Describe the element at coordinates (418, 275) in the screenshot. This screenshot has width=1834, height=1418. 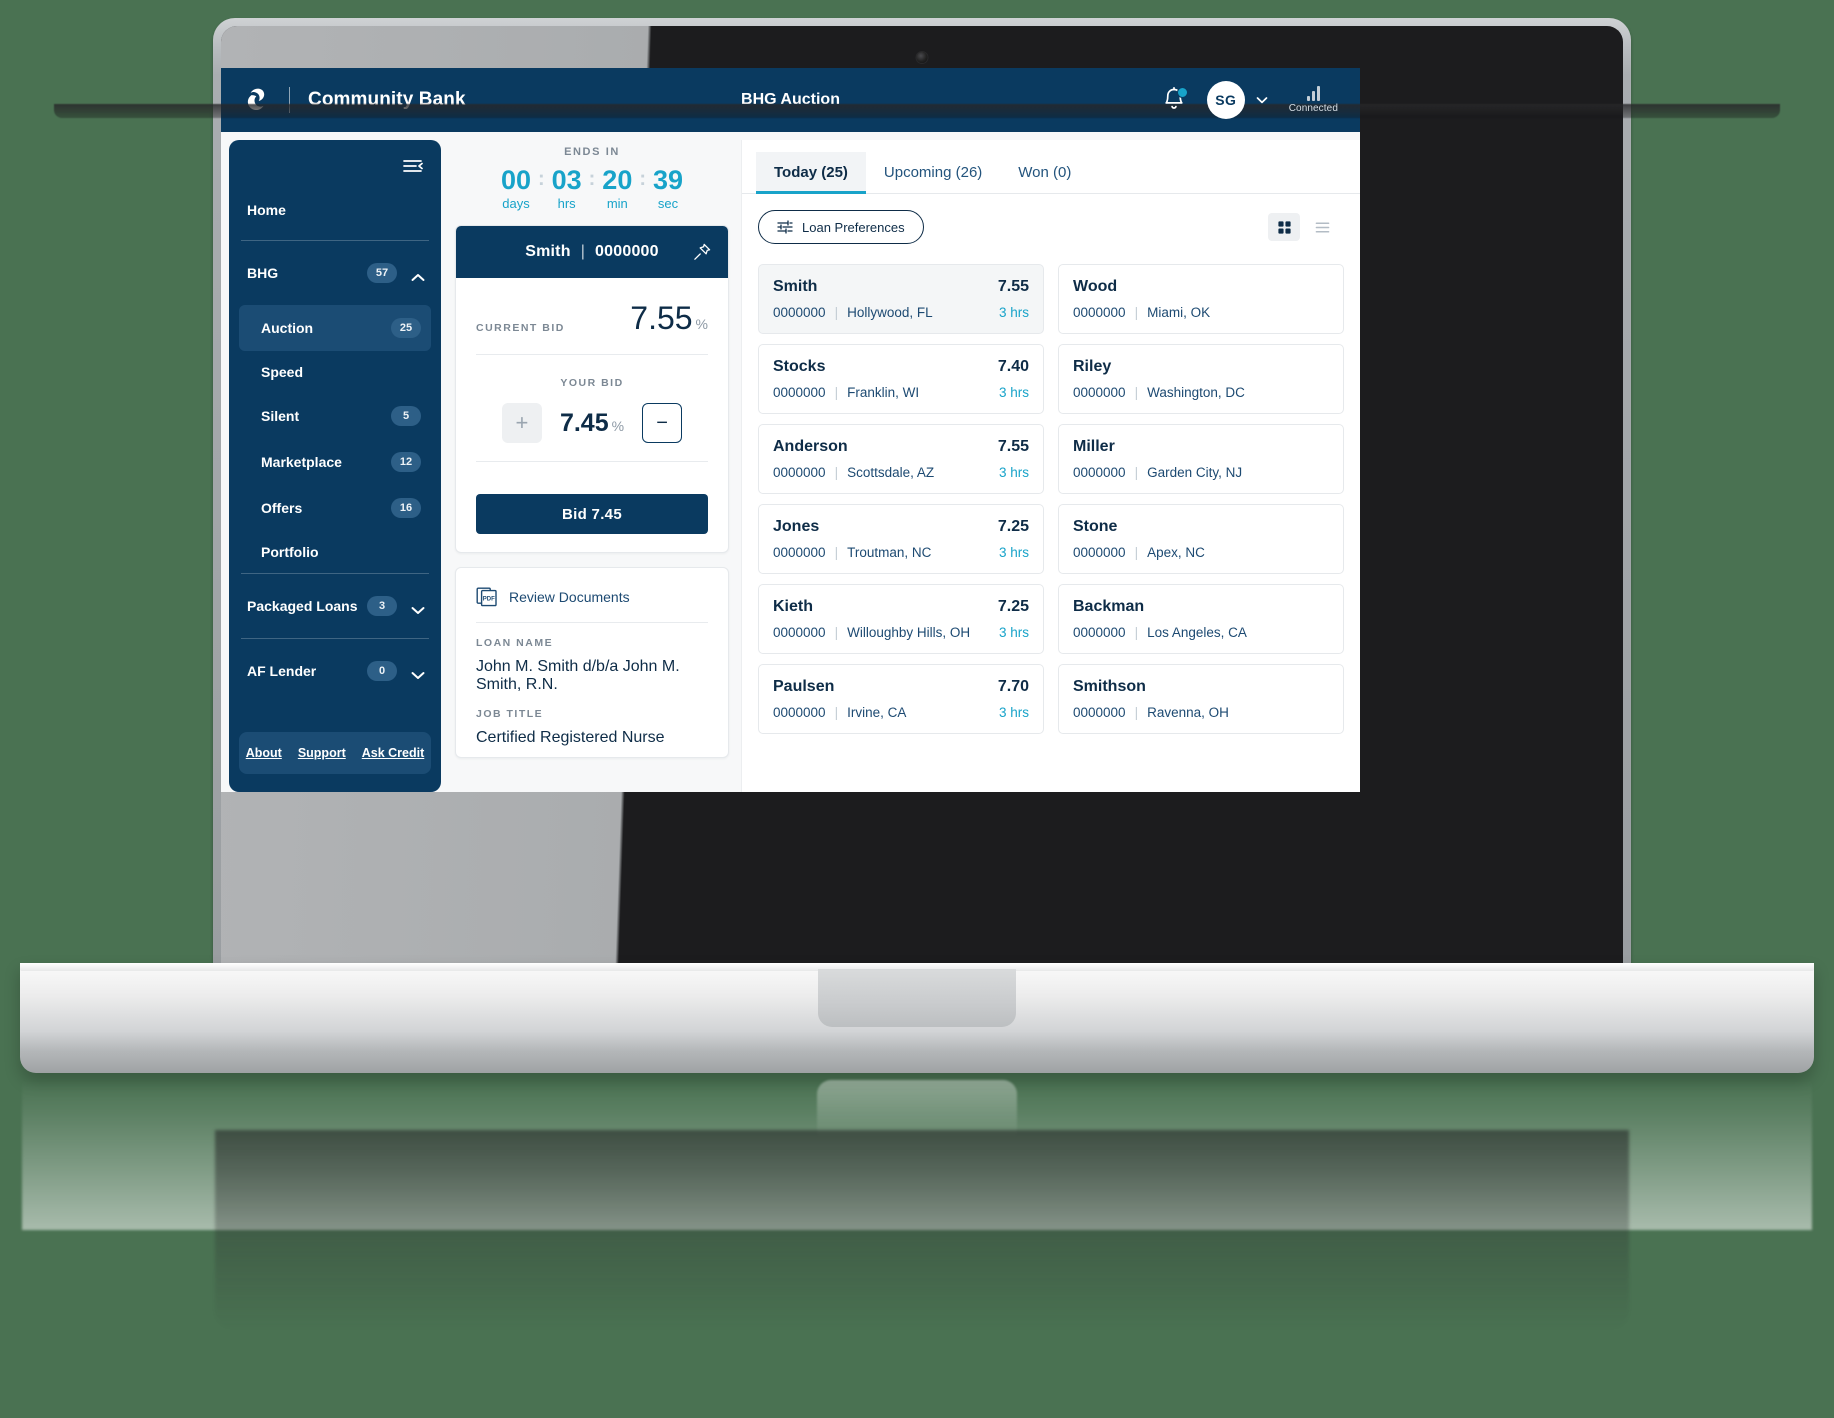
I see `chevron-up-icon` at that location.